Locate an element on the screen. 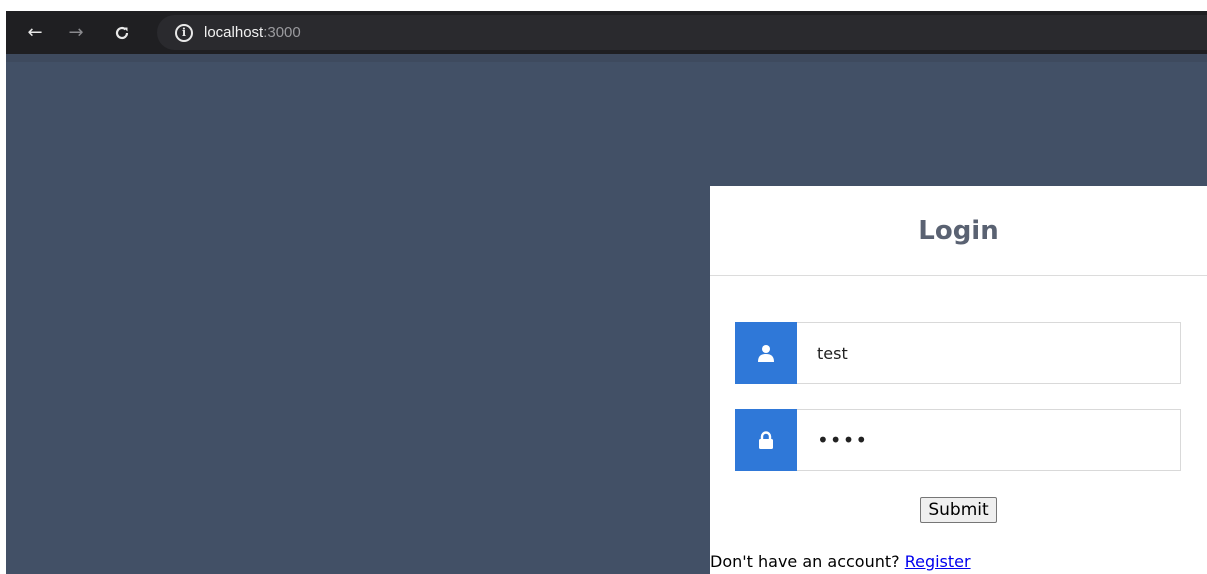 This screenshot has height=574, width=1207. back-button: ← is located at coordinates (35, 32).